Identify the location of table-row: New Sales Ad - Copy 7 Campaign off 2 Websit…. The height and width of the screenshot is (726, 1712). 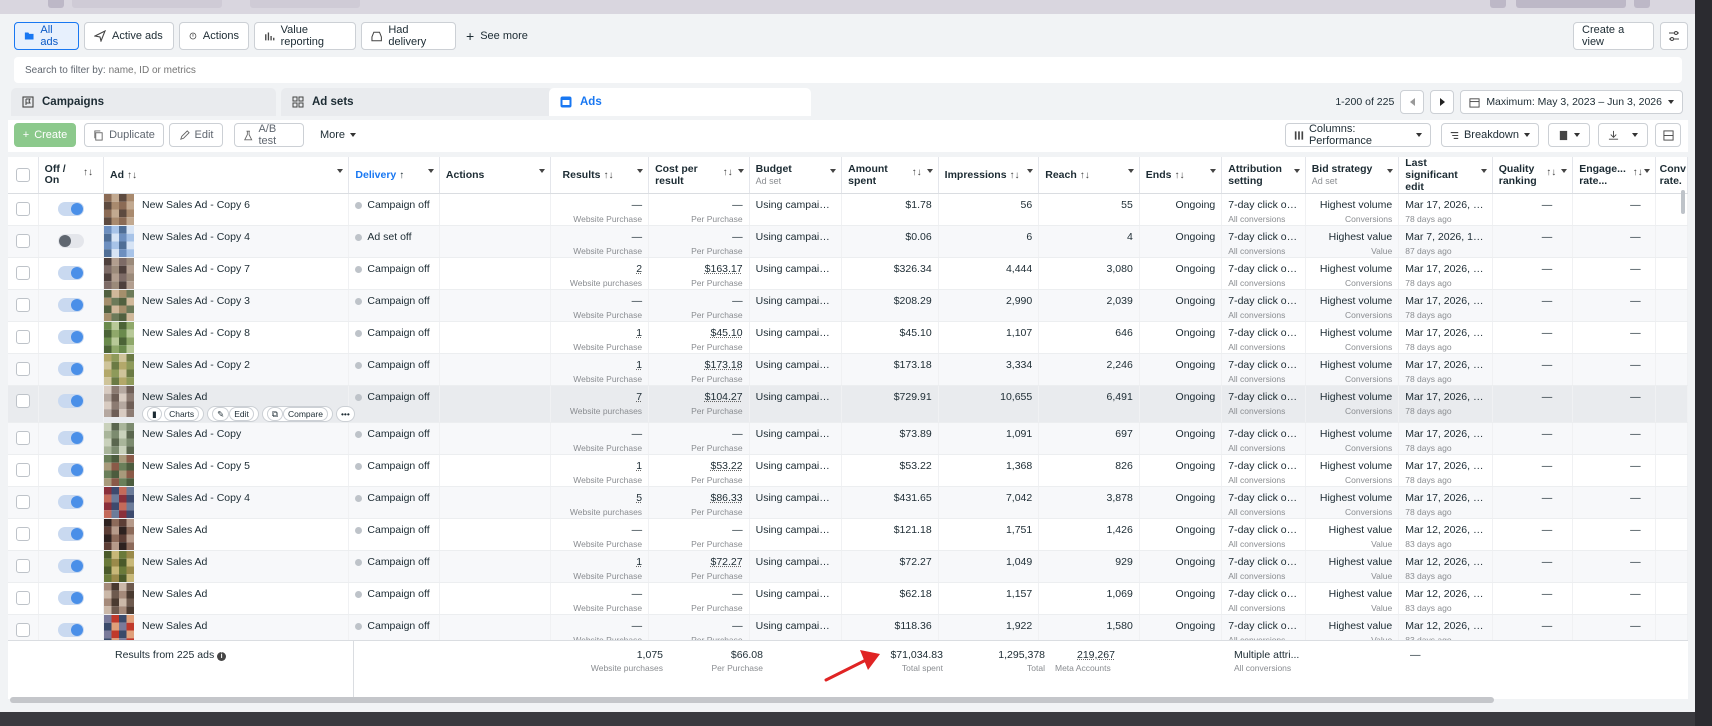
(848, 273).